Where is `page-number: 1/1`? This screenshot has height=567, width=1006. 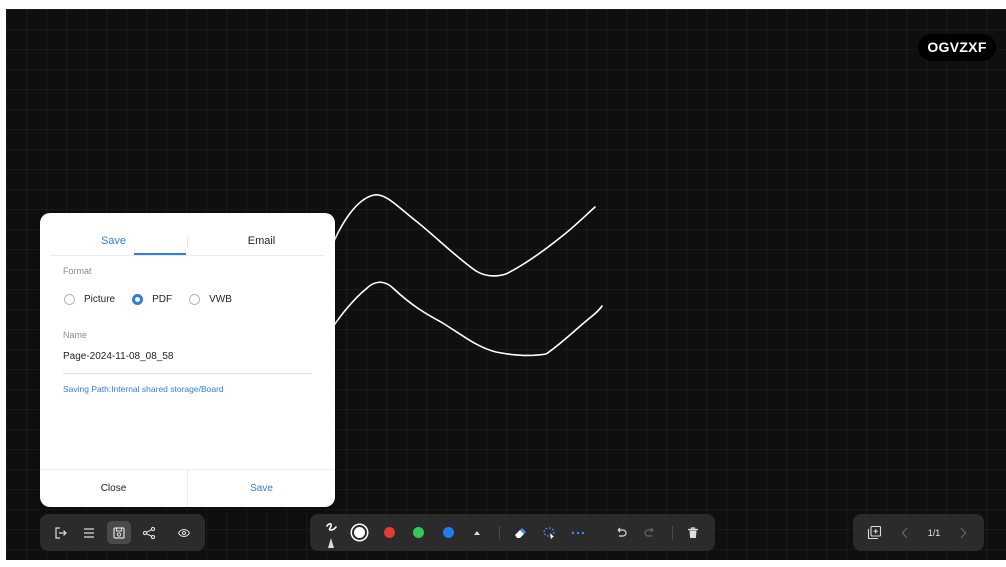
page-number: 1/1 is located at coordinates (934, 532).